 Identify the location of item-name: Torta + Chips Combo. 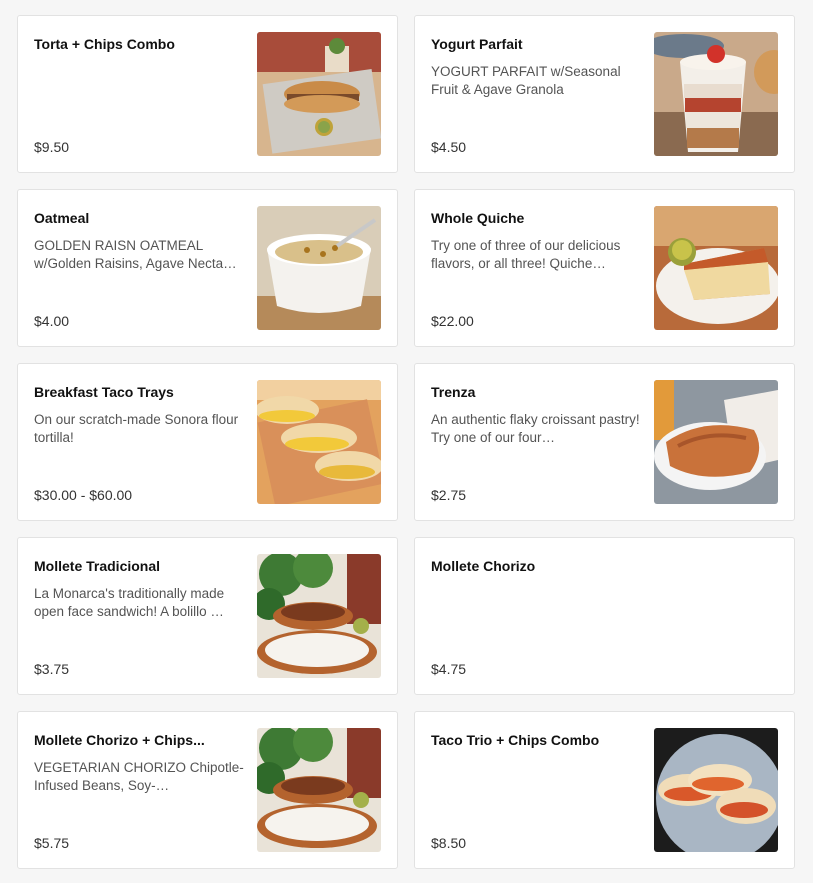
(104, 44).